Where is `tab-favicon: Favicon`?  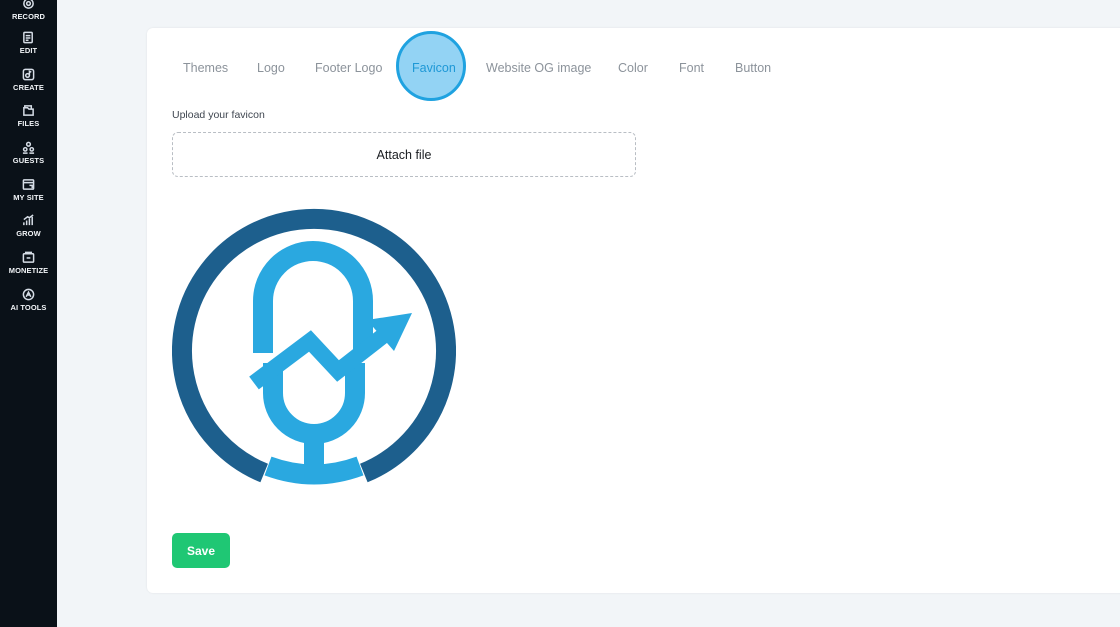 tab-favicon: Favicon is located at coordinates (434, 68).